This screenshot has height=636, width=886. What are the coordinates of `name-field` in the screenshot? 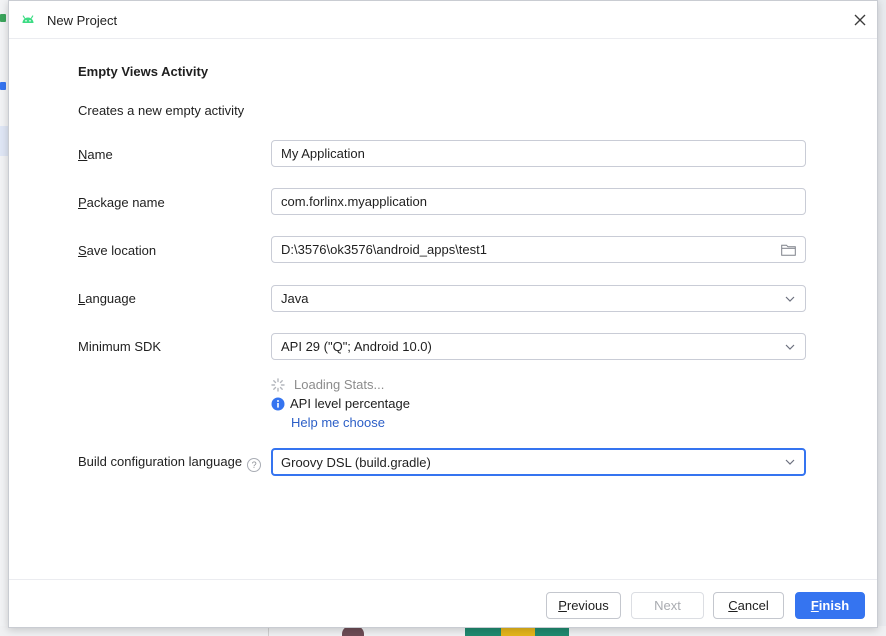 It's located at (538, 153).